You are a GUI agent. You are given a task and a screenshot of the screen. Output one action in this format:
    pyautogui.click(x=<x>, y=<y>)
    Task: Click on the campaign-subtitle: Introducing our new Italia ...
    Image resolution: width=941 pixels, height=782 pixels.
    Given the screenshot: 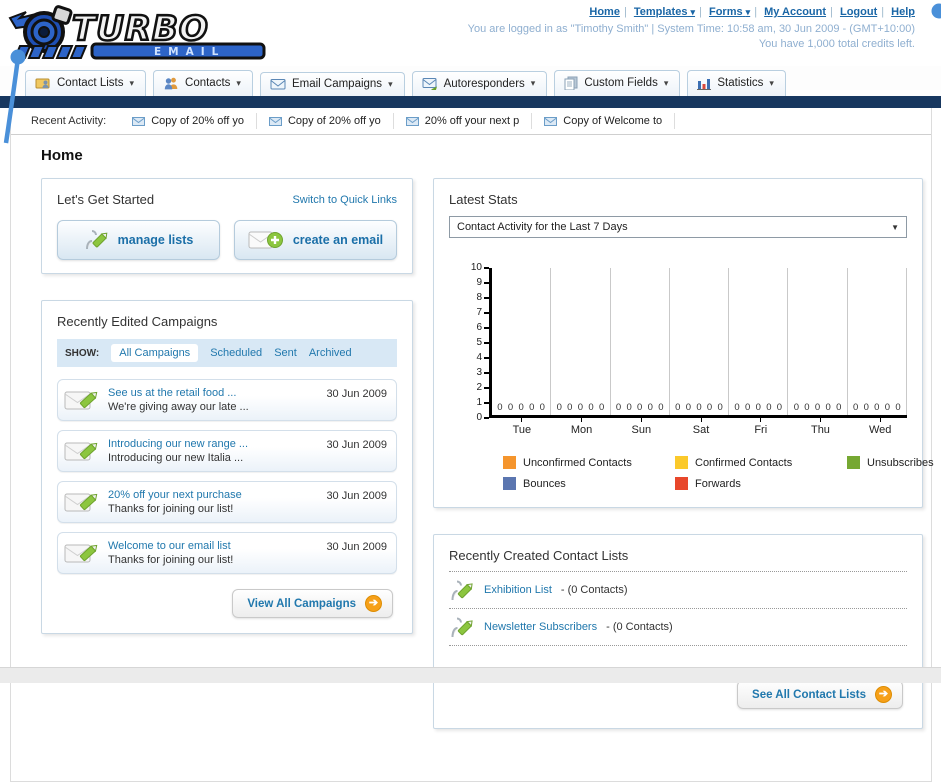 What is the action you would take?
    pyautogui.click(x=213, y=458)
    